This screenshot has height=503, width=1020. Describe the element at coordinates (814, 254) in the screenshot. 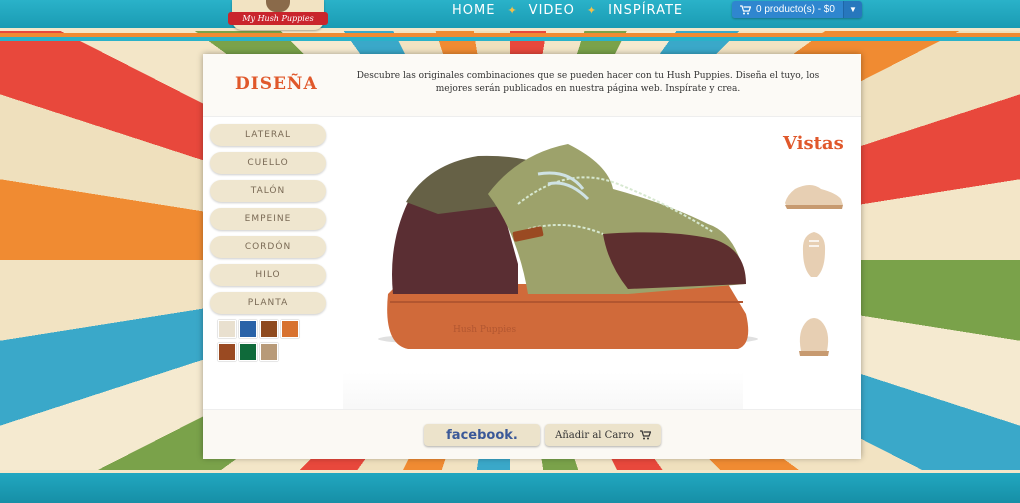

I see `view-top-thumbnail` at that location.